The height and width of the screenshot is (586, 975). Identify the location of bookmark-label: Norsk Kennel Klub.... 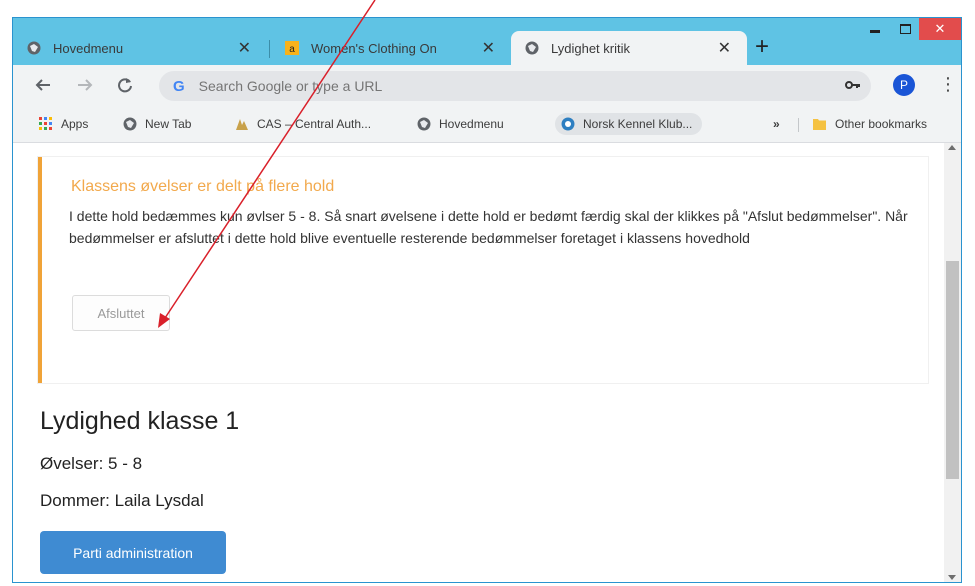
(638, 124).